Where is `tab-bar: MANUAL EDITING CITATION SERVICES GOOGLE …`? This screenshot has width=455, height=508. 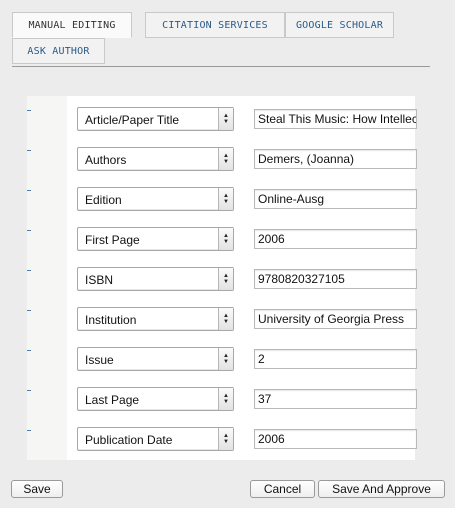
tab-bar: MANUAL EDITING CITATION SERVICES GOOGLE … is located at coordinates (221, 39).